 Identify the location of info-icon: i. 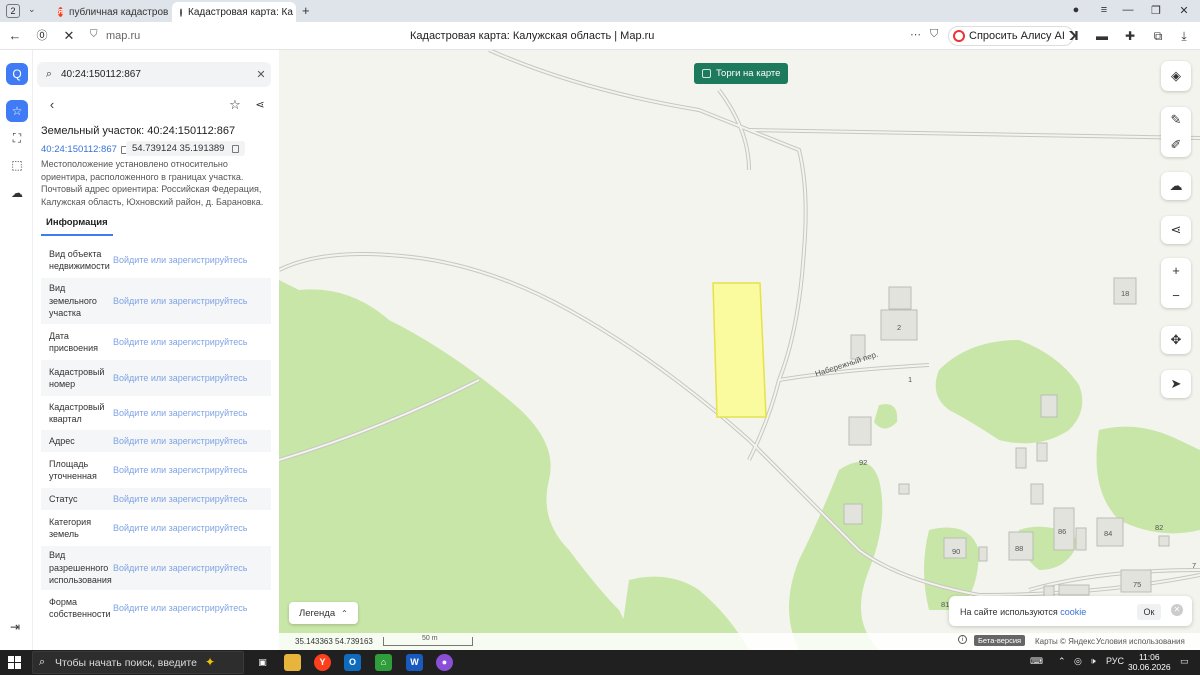
(962, 639).